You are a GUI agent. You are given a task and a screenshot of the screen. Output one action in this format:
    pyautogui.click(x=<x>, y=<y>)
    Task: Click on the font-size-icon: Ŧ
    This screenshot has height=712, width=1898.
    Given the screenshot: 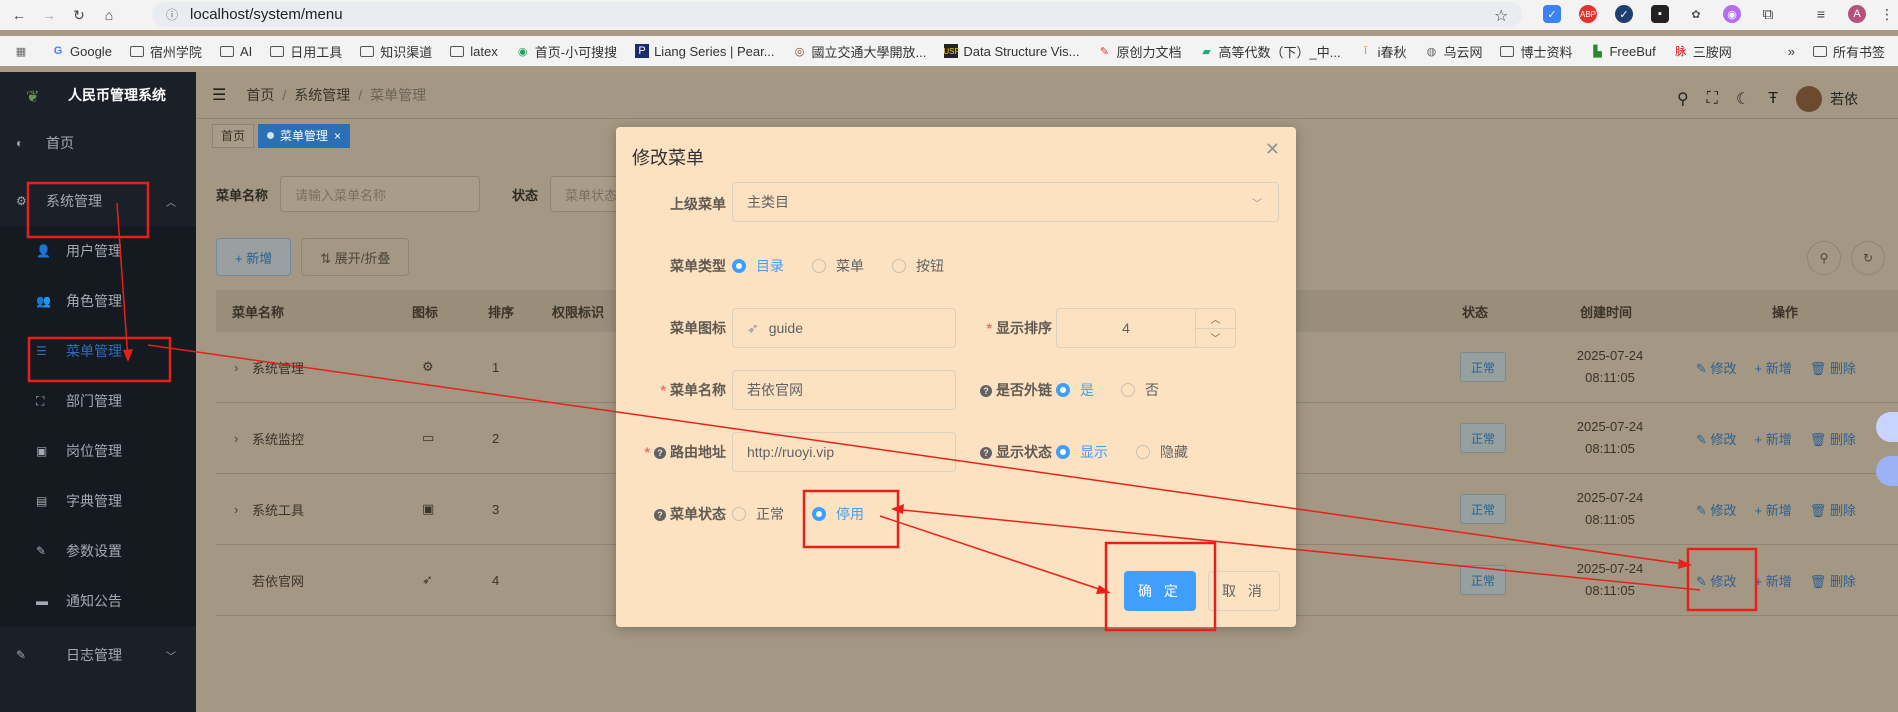 What is the action you would take?
    pyautogui.click(x=1773, y=99)
    